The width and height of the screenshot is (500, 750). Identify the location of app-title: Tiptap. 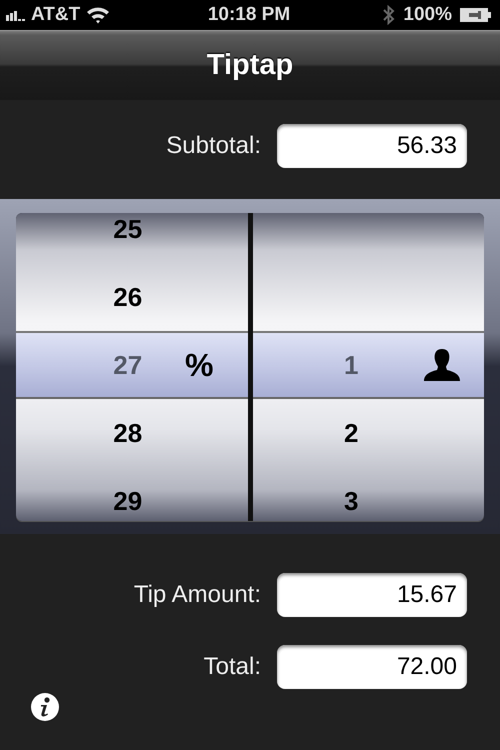
(250, 65).